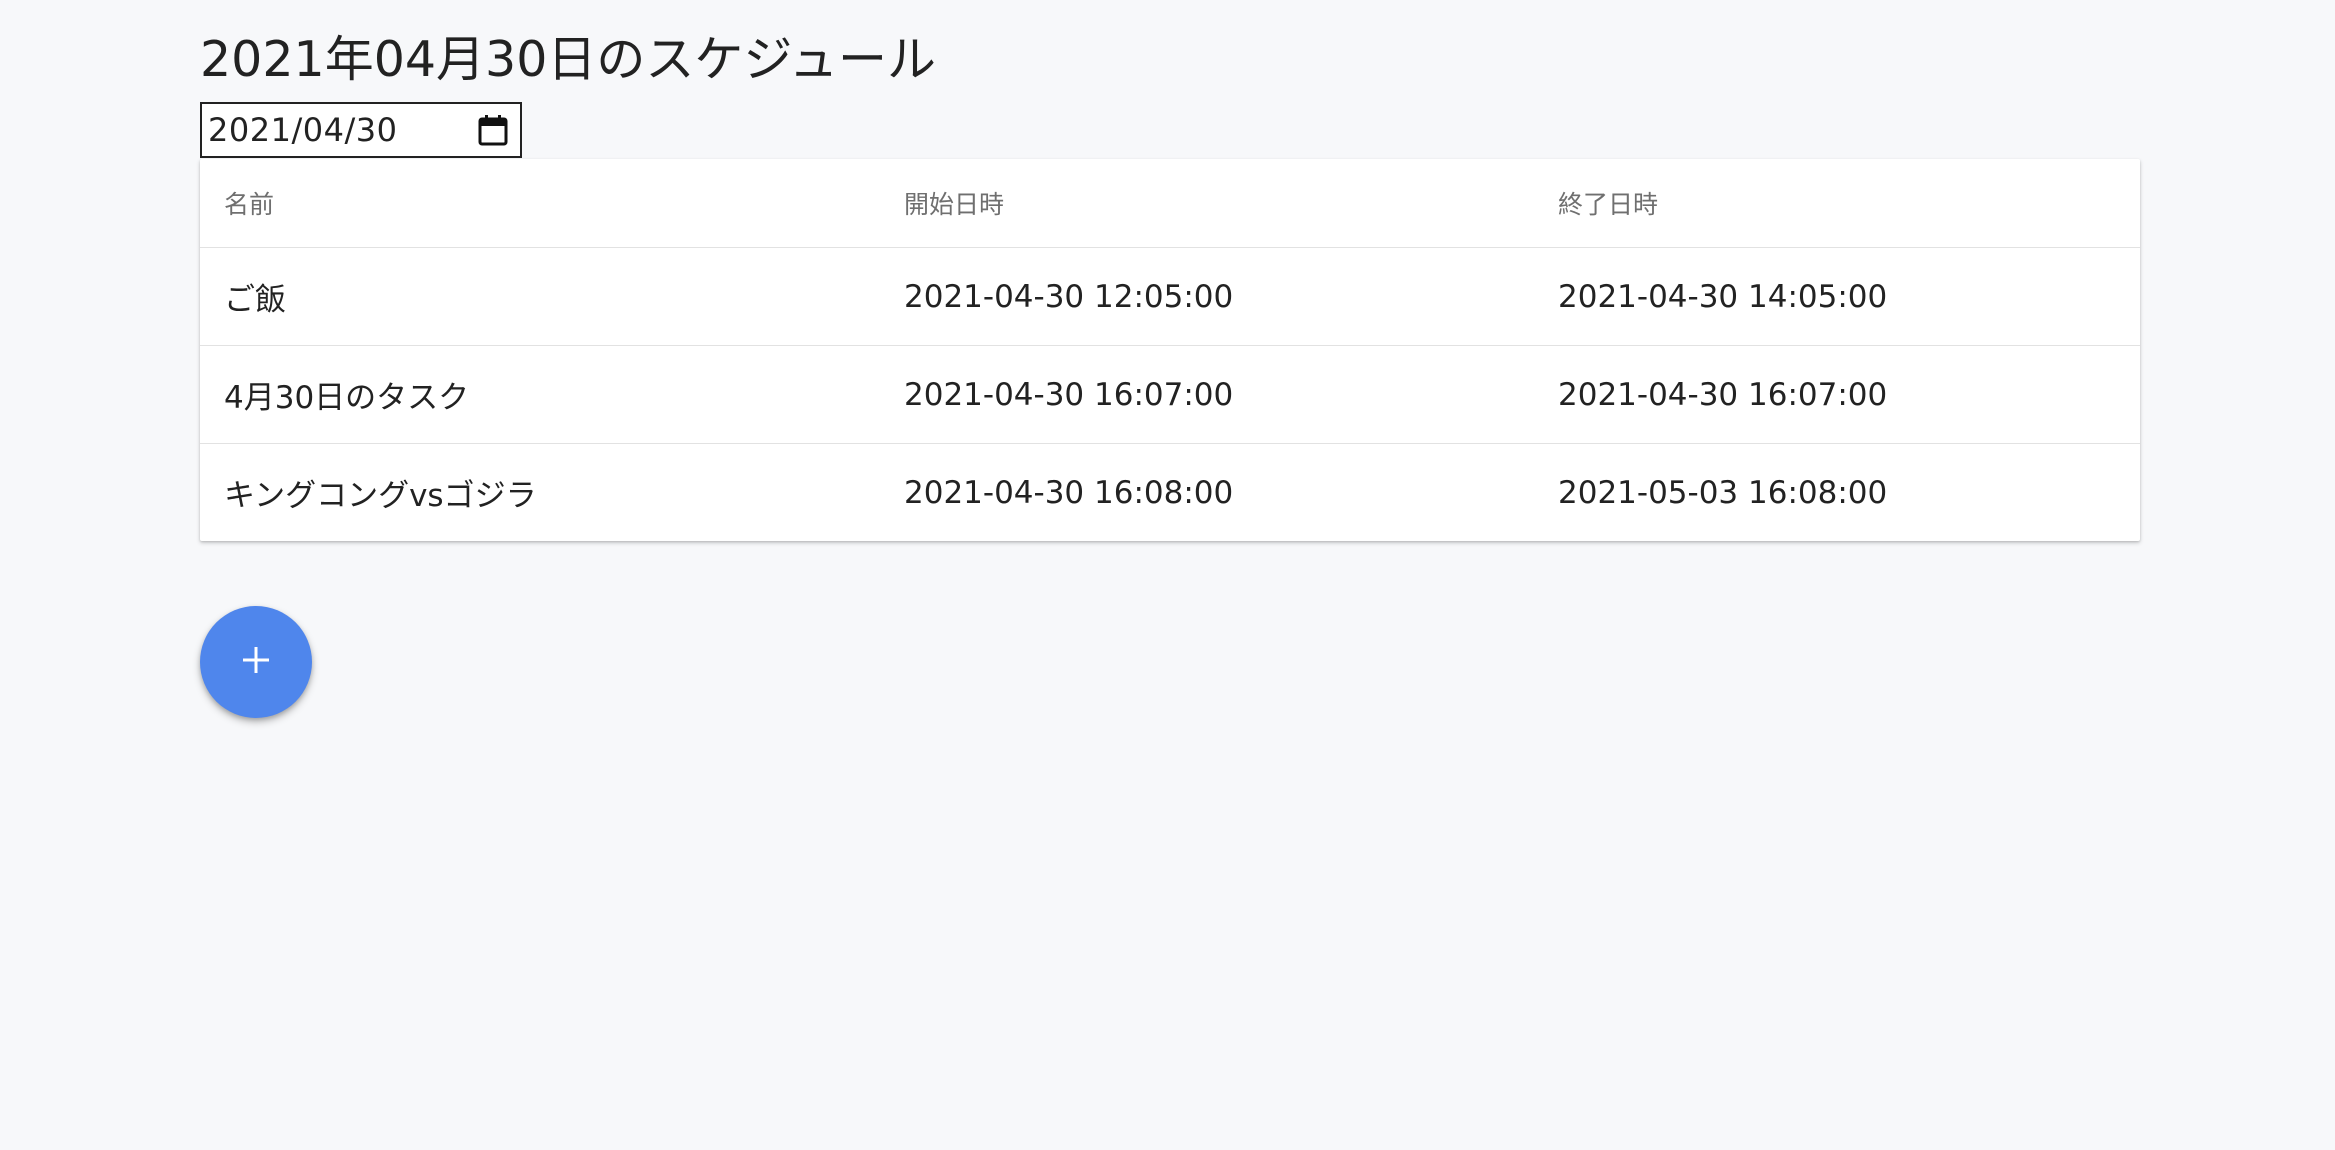 This screenshot has height=1150, width=2335. Describe the element at coordinates (380, 496) in the screenshot. I see `row-name-cell: キングコングvsゴジラ` at that location.